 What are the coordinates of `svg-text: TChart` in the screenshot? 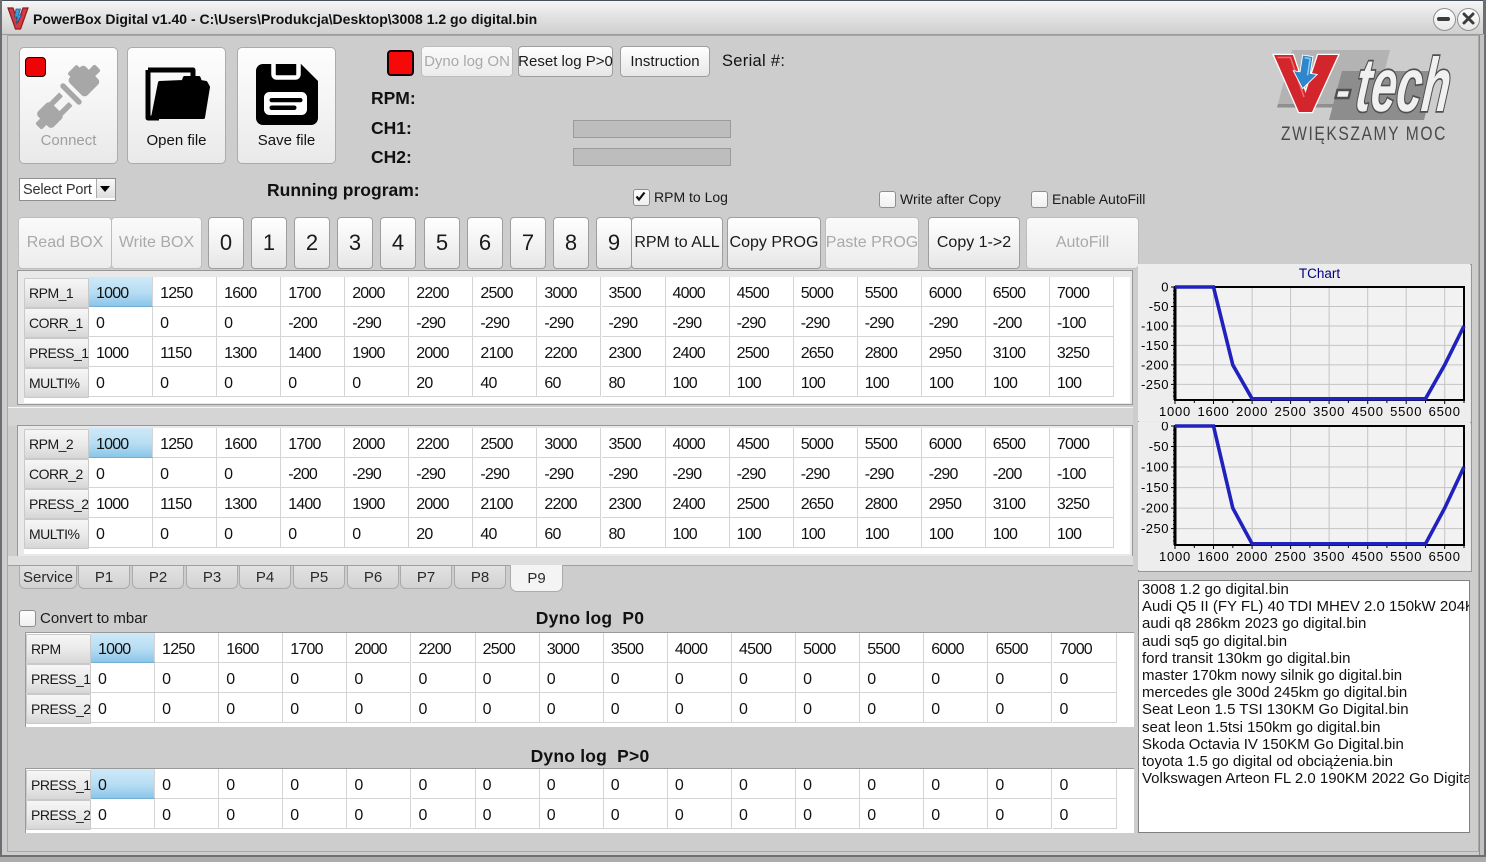 It's located at (1320, 273).